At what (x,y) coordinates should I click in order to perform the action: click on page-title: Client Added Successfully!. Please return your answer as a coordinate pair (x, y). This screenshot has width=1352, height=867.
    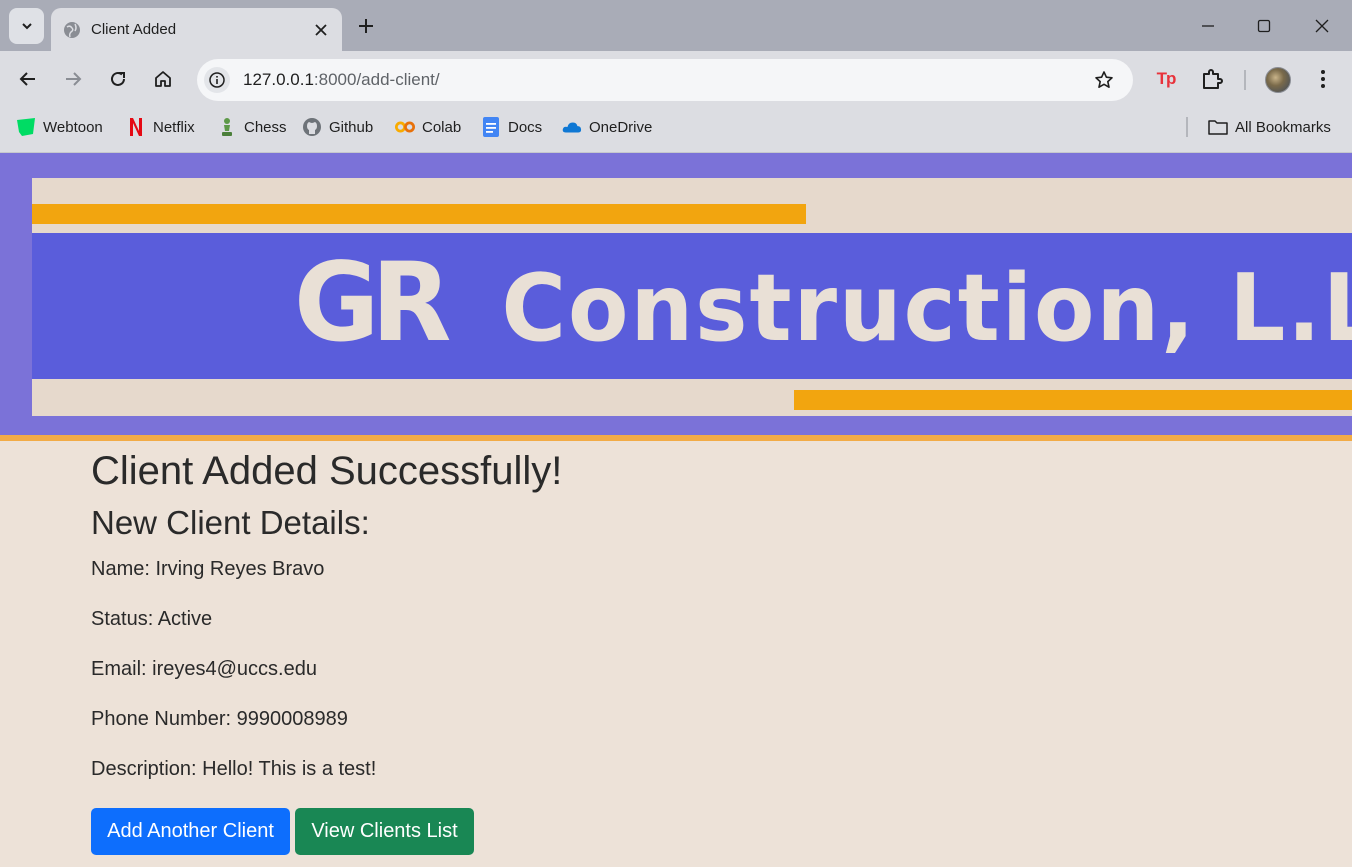
    Looking at the image, I should click on (327, 471).